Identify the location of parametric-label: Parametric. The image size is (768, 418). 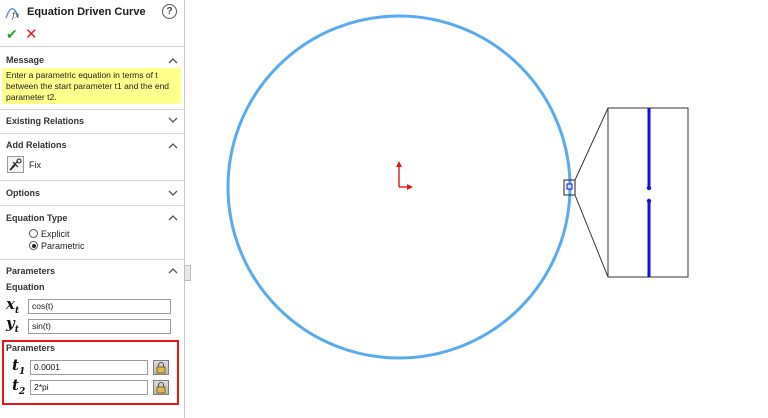
(63, 246).